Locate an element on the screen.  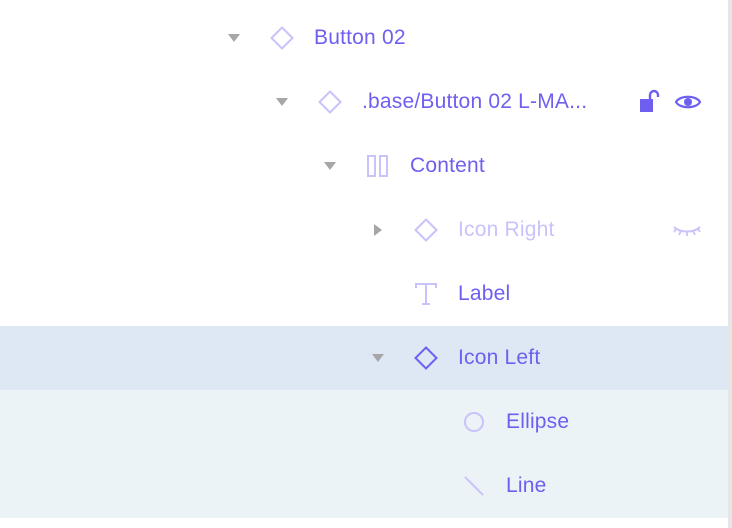
line-icon is located at coordinates (474, 486).